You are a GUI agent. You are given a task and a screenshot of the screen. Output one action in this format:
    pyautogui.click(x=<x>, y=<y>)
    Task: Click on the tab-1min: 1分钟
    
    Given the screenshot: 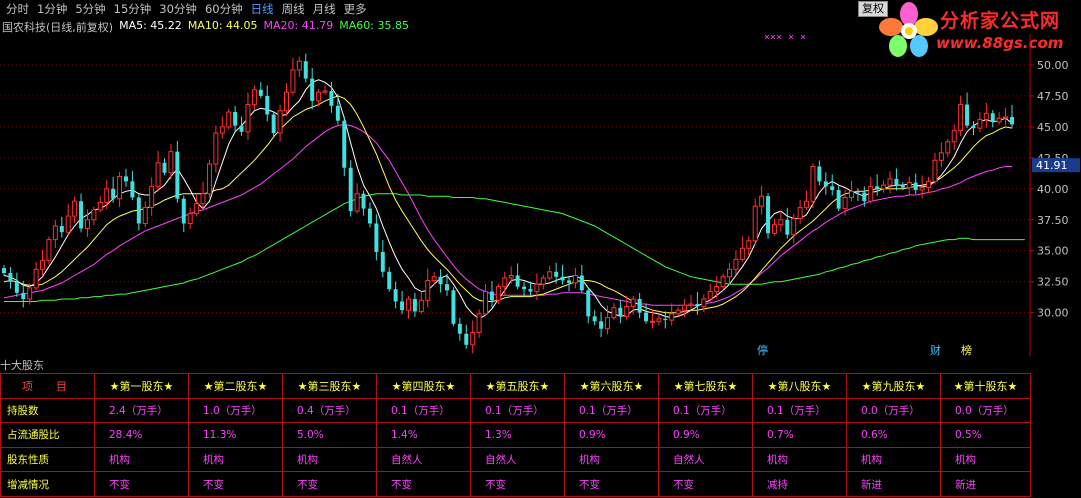 What is the action you would take?
    pyautogui.click(x=52, y=9)
    